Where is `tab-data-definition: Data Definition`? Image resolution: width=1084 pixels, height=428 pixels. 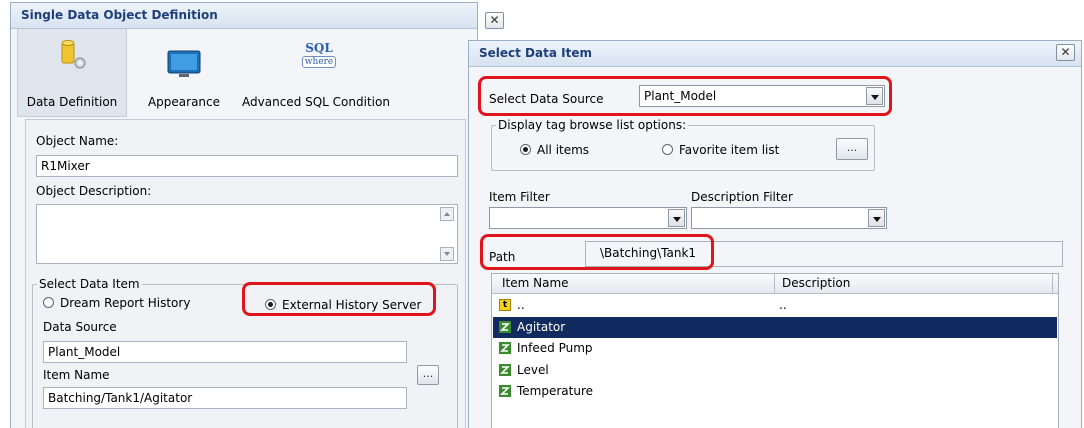
tab-data-definition: Data Definition is located at coordinates (72, 73).